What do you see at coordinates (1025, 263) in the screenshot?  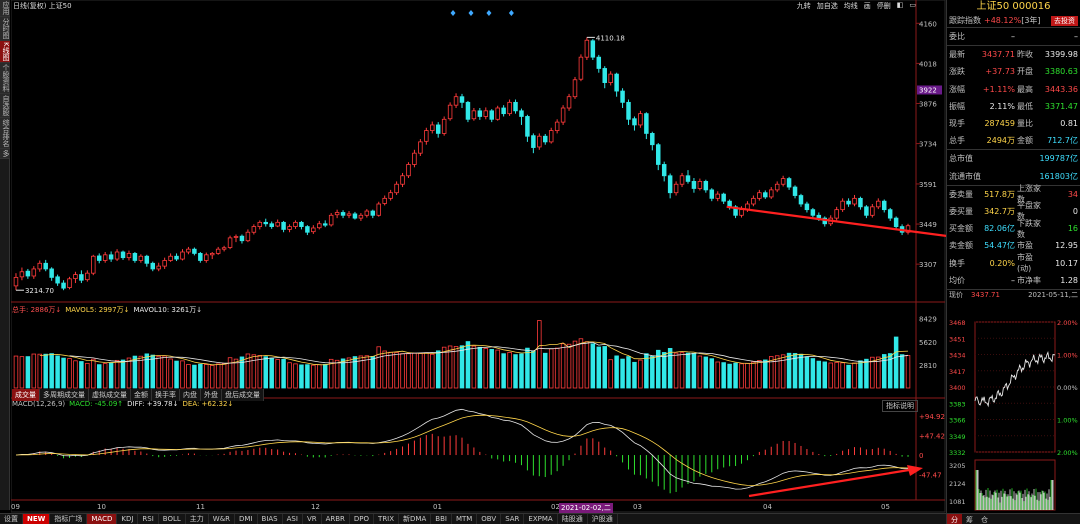 I see `quote-label: 市盈(动)` at bounding box center [1025, 263].